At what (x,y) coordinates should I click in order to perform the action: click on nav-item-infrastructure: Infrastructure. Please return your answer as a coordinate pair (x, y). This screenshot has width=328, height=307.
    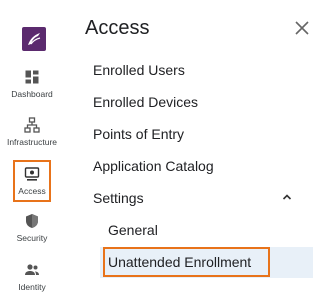
    Looking at the image, I should click on (32, 132).